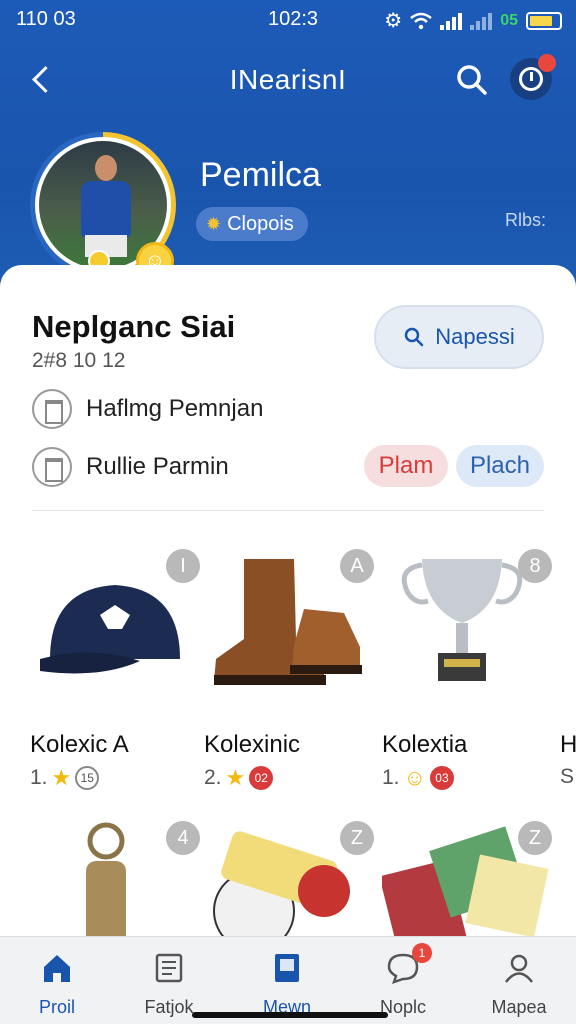 This screenshot has width=576, height=1024. What do you see at coordinates (403, 980) in the screenshot?
I see `tab-noplc: 1 Noplc` at bounding box center [403, 980].